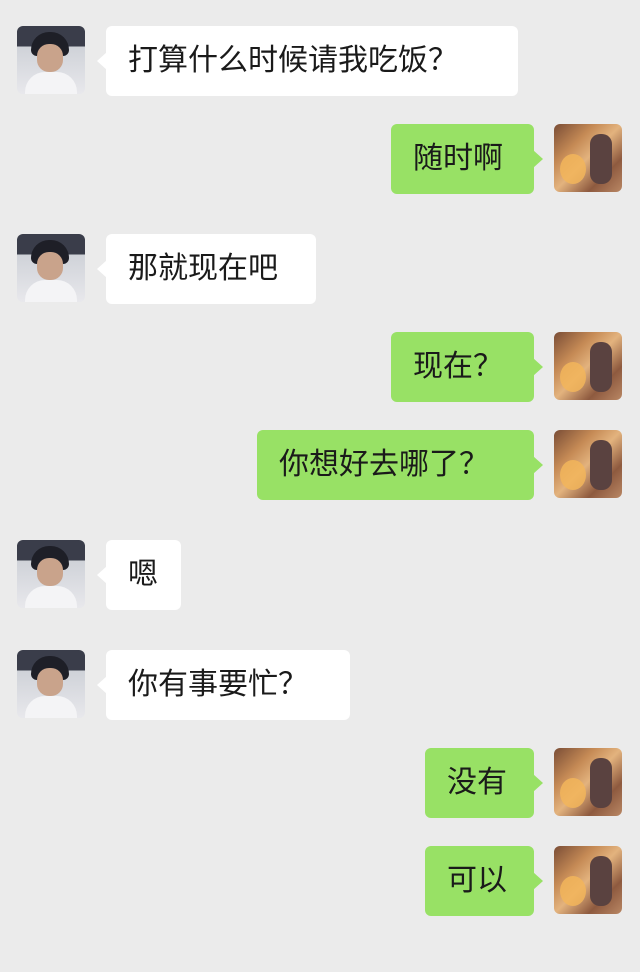  I want to click on outgoing-message-bubble: 没有, so click(484, 783).